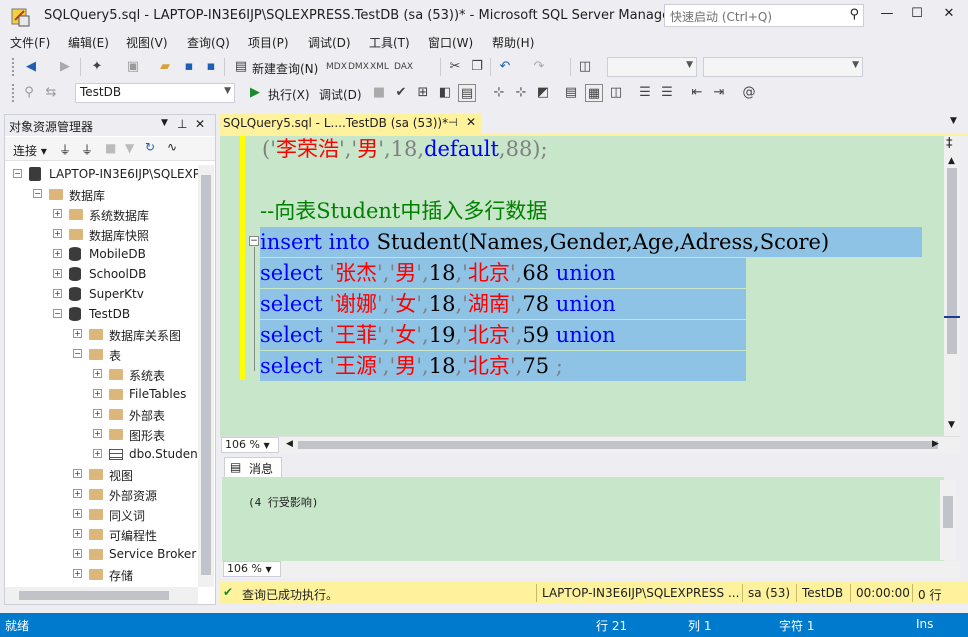 The width and height of the screenshot is (968, 637). What do you see at coordinates (505, 67) in the screenshot?
I see `undo-icon: ↶` at bounding box center [505, 67].